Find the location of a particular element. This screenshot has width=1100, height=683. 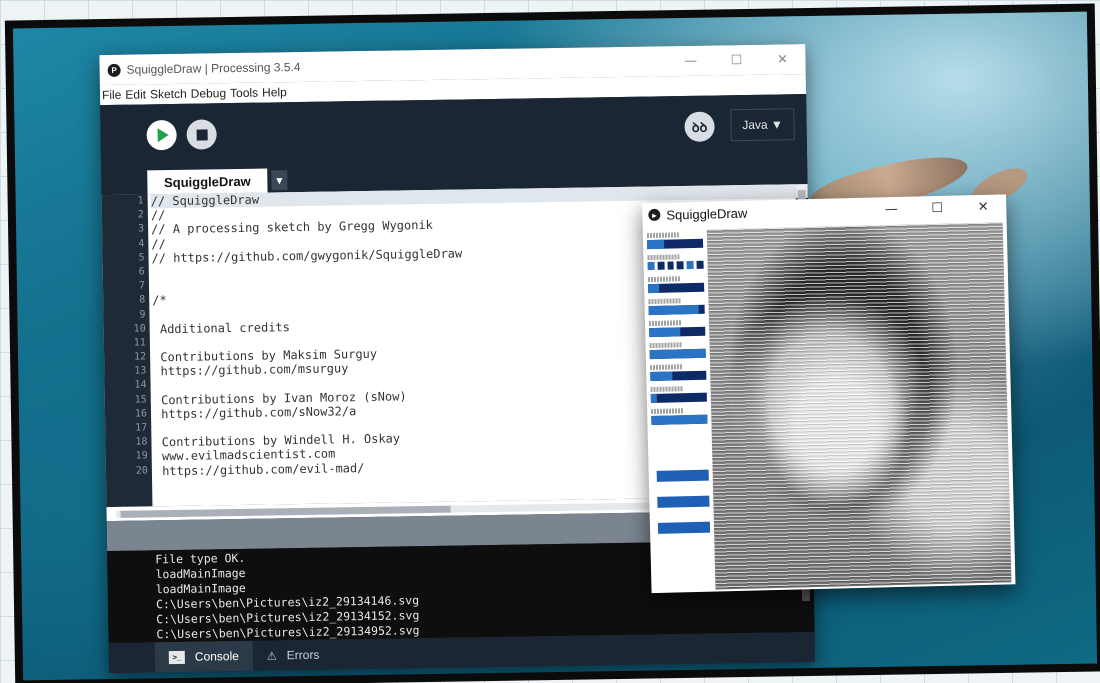

tab-errors: ⚠ Errors is located at coordinates (293, 655).